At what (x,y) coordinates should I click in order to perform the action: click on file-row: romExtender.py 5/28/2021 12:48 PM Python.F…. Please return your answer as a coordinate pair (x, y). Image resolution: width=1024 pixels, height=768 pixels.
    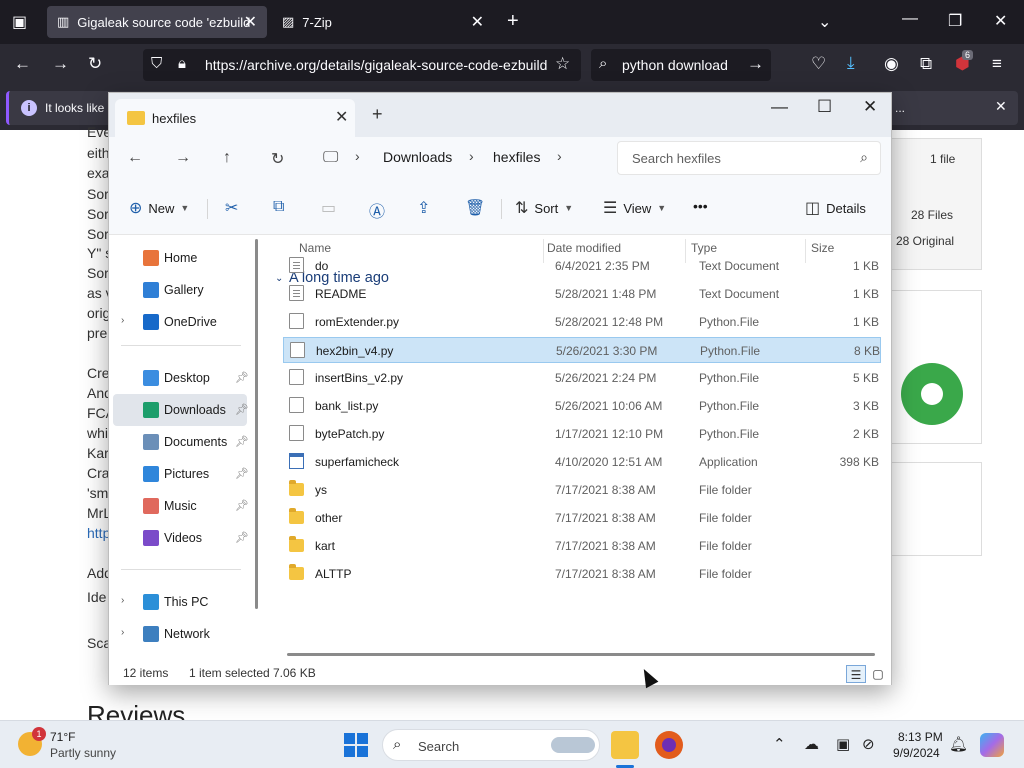
    Looking at the image, I should click on (582, 322).